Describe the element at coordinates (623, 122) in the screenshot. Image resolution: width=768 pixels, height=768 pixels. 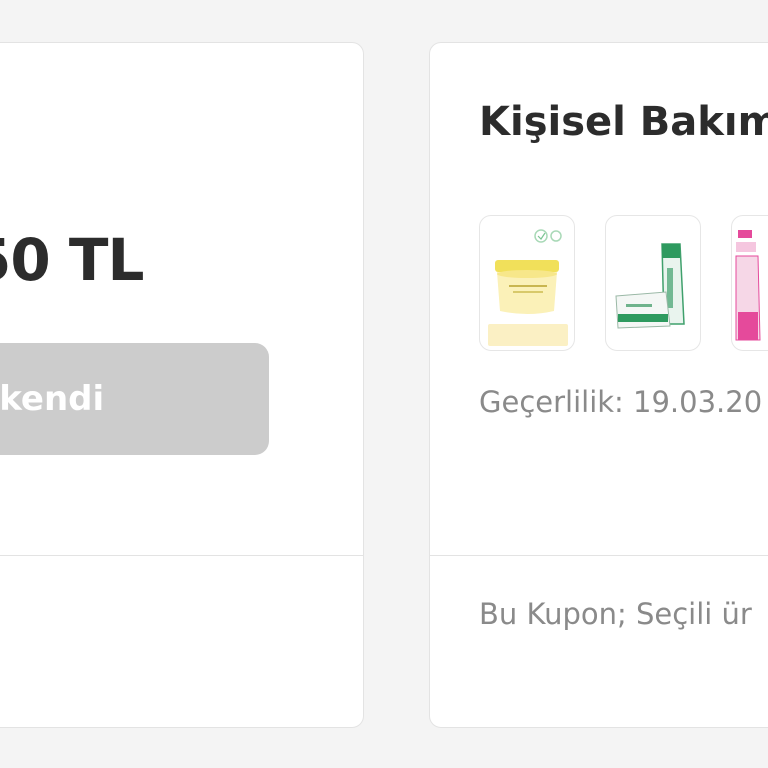
I see `coupon-title: Kişisel Bakım` at that location.